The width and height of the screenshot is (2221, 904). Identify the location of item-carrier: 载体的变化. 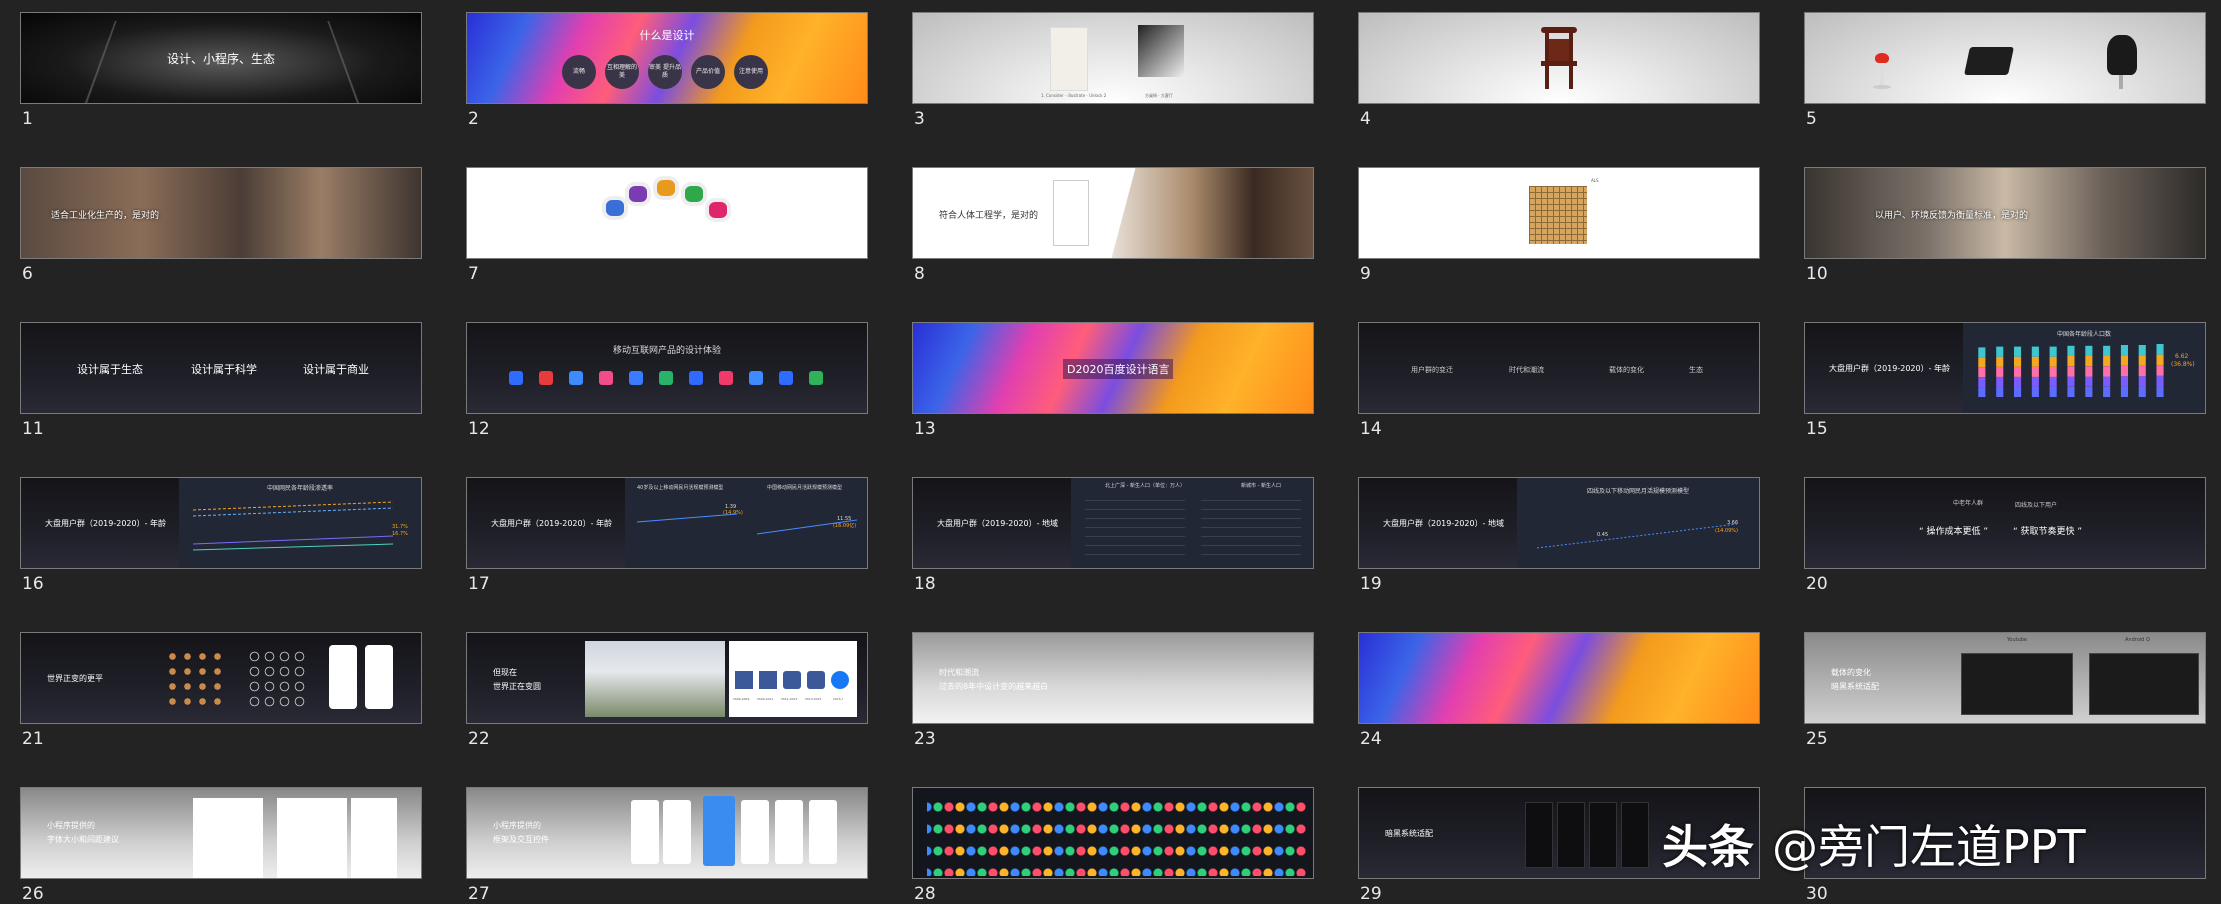
(1626, 370).